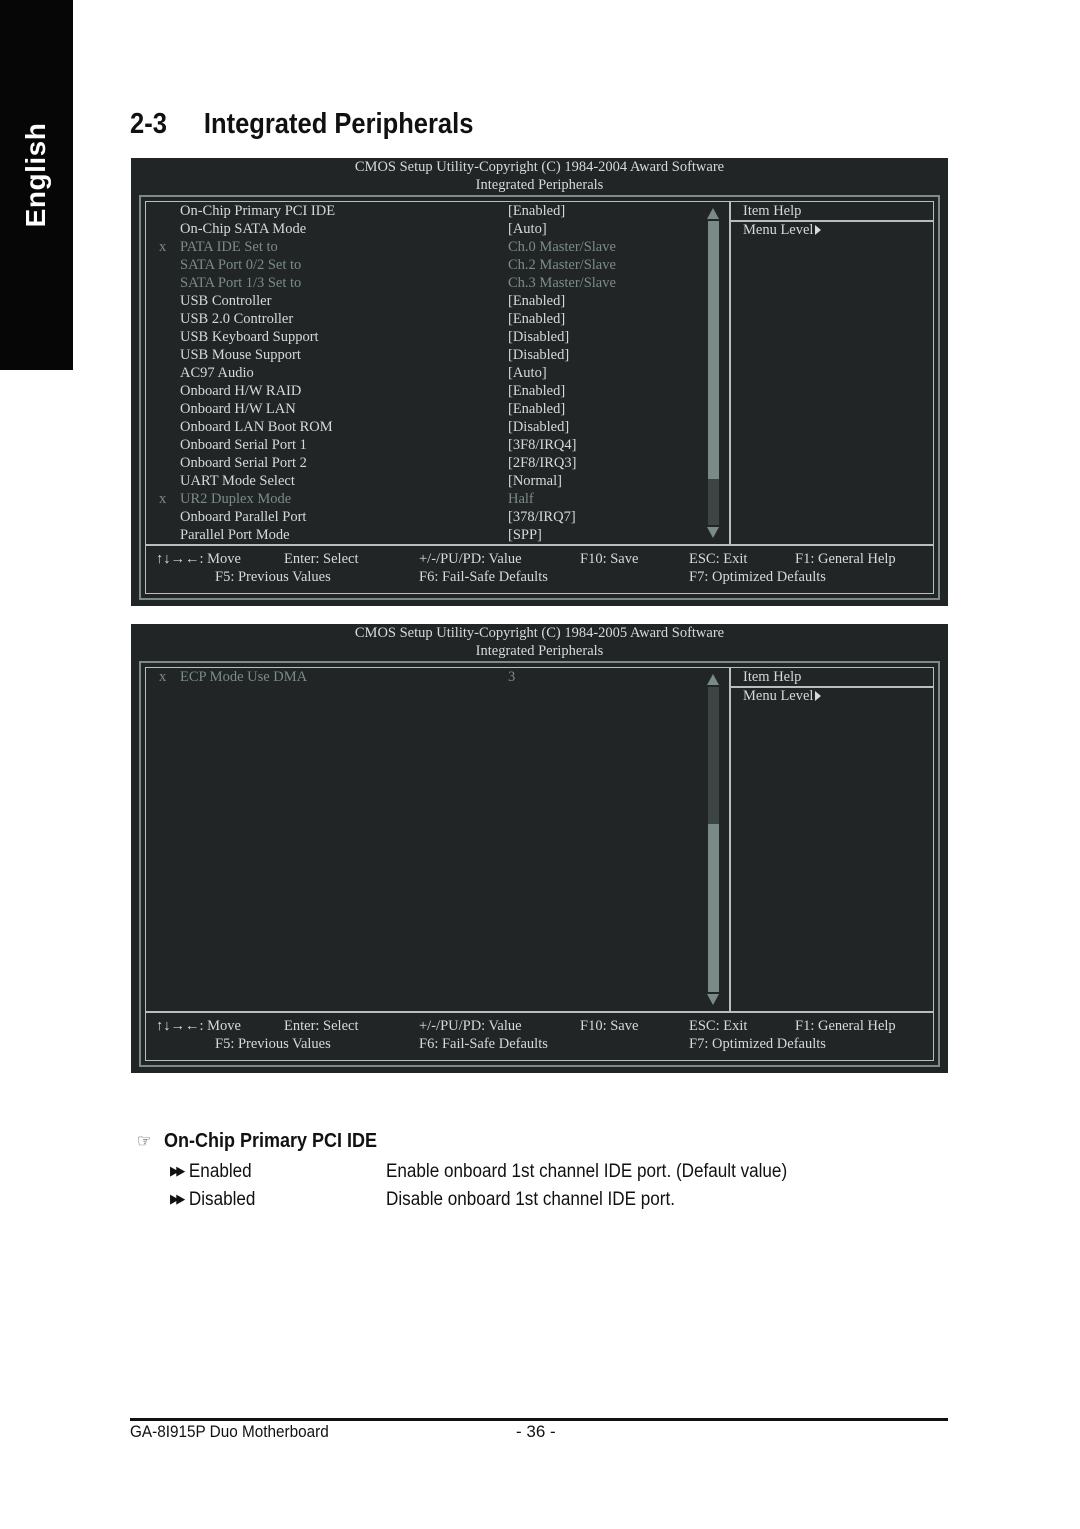  I want to click on setting-value: Ch.3 Master/Slave, so click(562, 283).